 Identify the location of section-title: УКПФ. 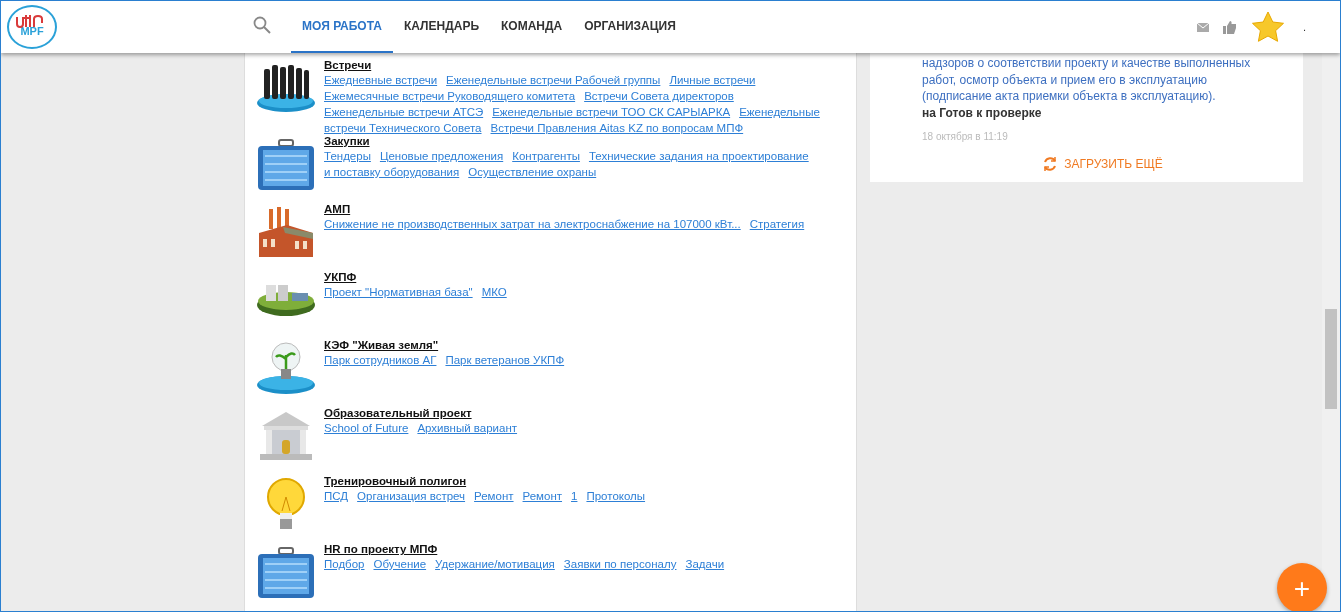
(415, 277).